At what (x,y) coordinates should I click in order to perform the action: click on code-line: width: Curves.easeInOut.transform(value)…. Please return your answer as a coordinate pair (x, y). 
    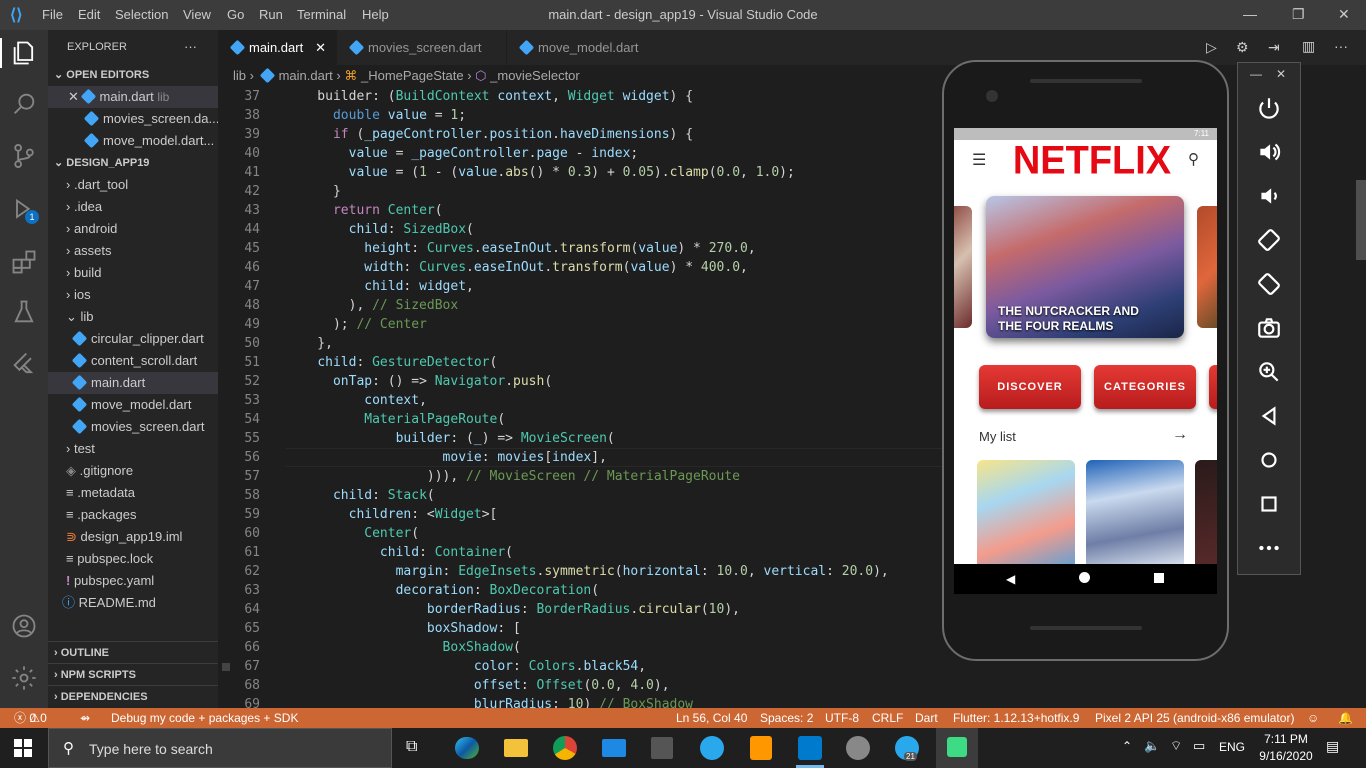
    Looking at the image, I should click on (517, 267).